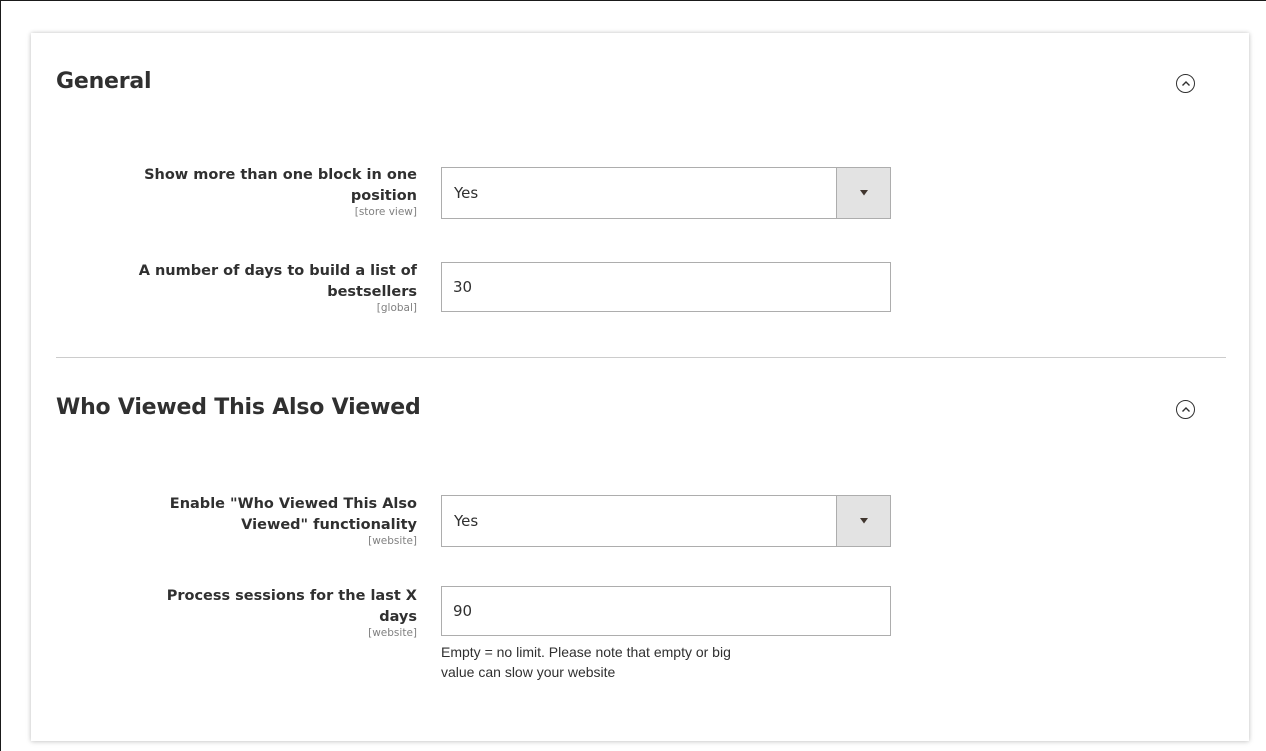  I want to click on multiple-blocks-select: Yes, so click(666, 193).